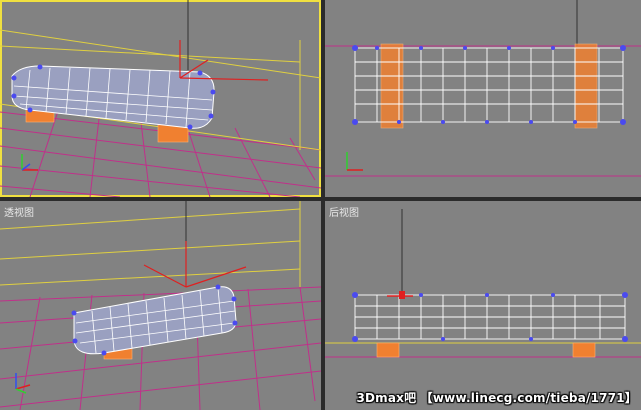 This screenshot has height=410, width=641. What do you see at coordinates (195, 264) in the screenshot?
I see `transform-gizmo-icon` at bounding box center [195, 264].